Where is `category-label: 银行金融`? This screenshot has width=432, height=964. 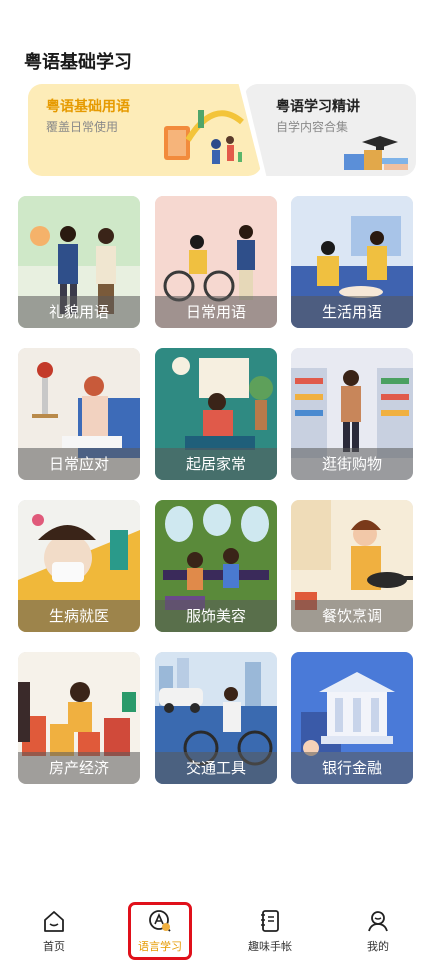 category-label: 银行金融 is located at coordinates (352, 768).